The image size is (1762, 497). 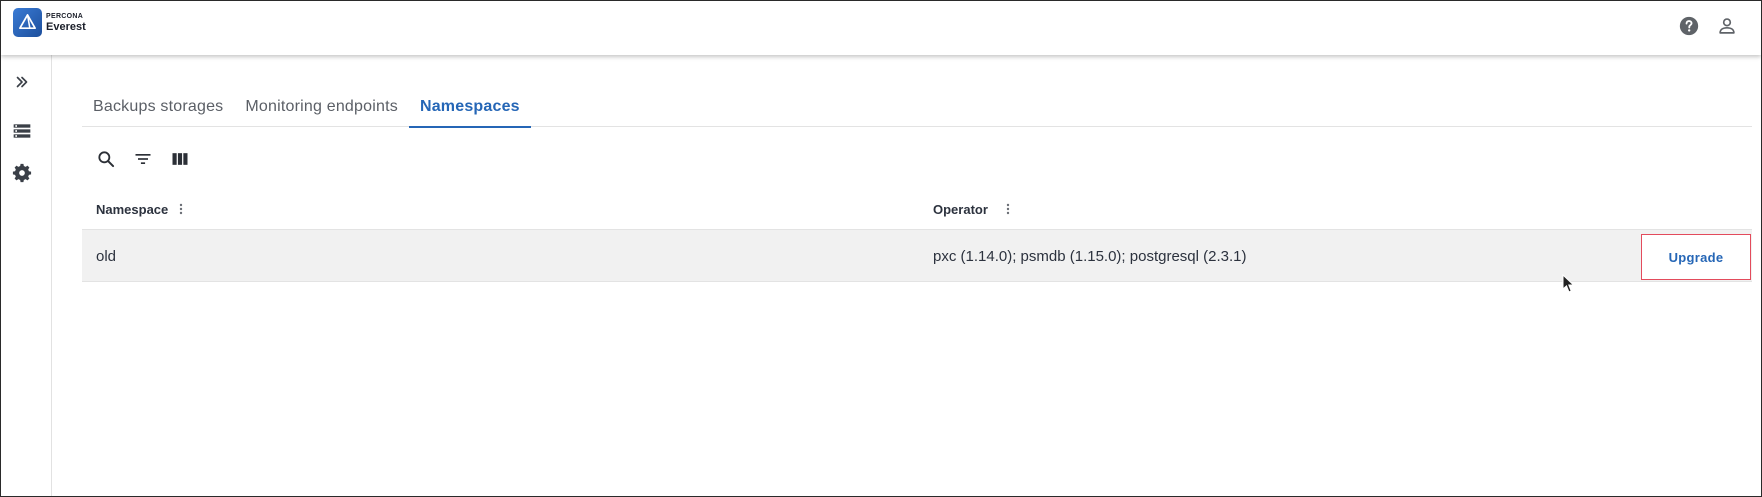 What do you see at coordinates (1689, 26) in the screenshot?
I see `help-icon` at bounding box center [1689, 26].